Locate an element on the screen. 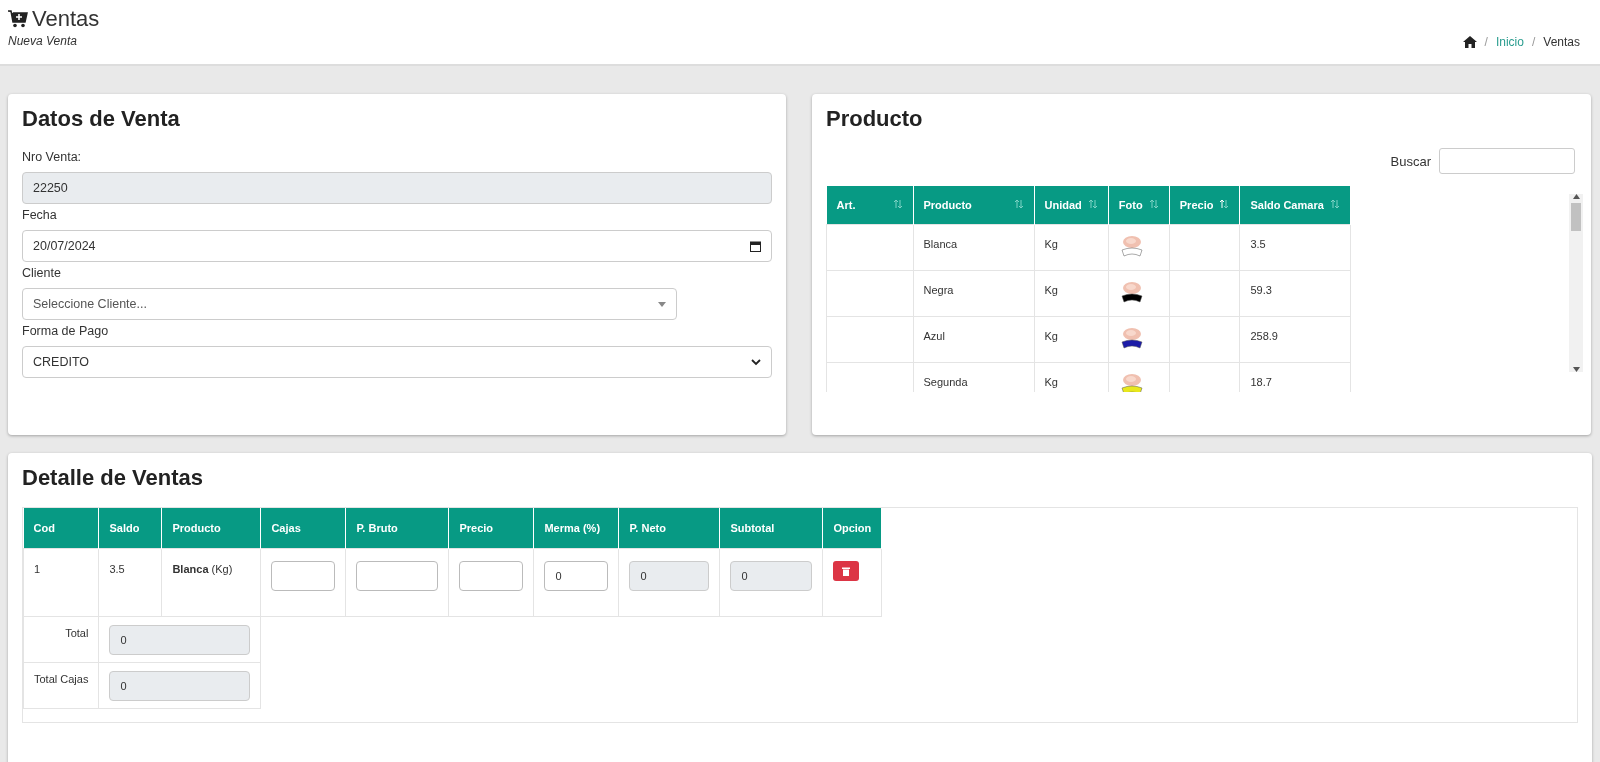  date-field: 20/07/2024 is located at coordinates (397, 246).